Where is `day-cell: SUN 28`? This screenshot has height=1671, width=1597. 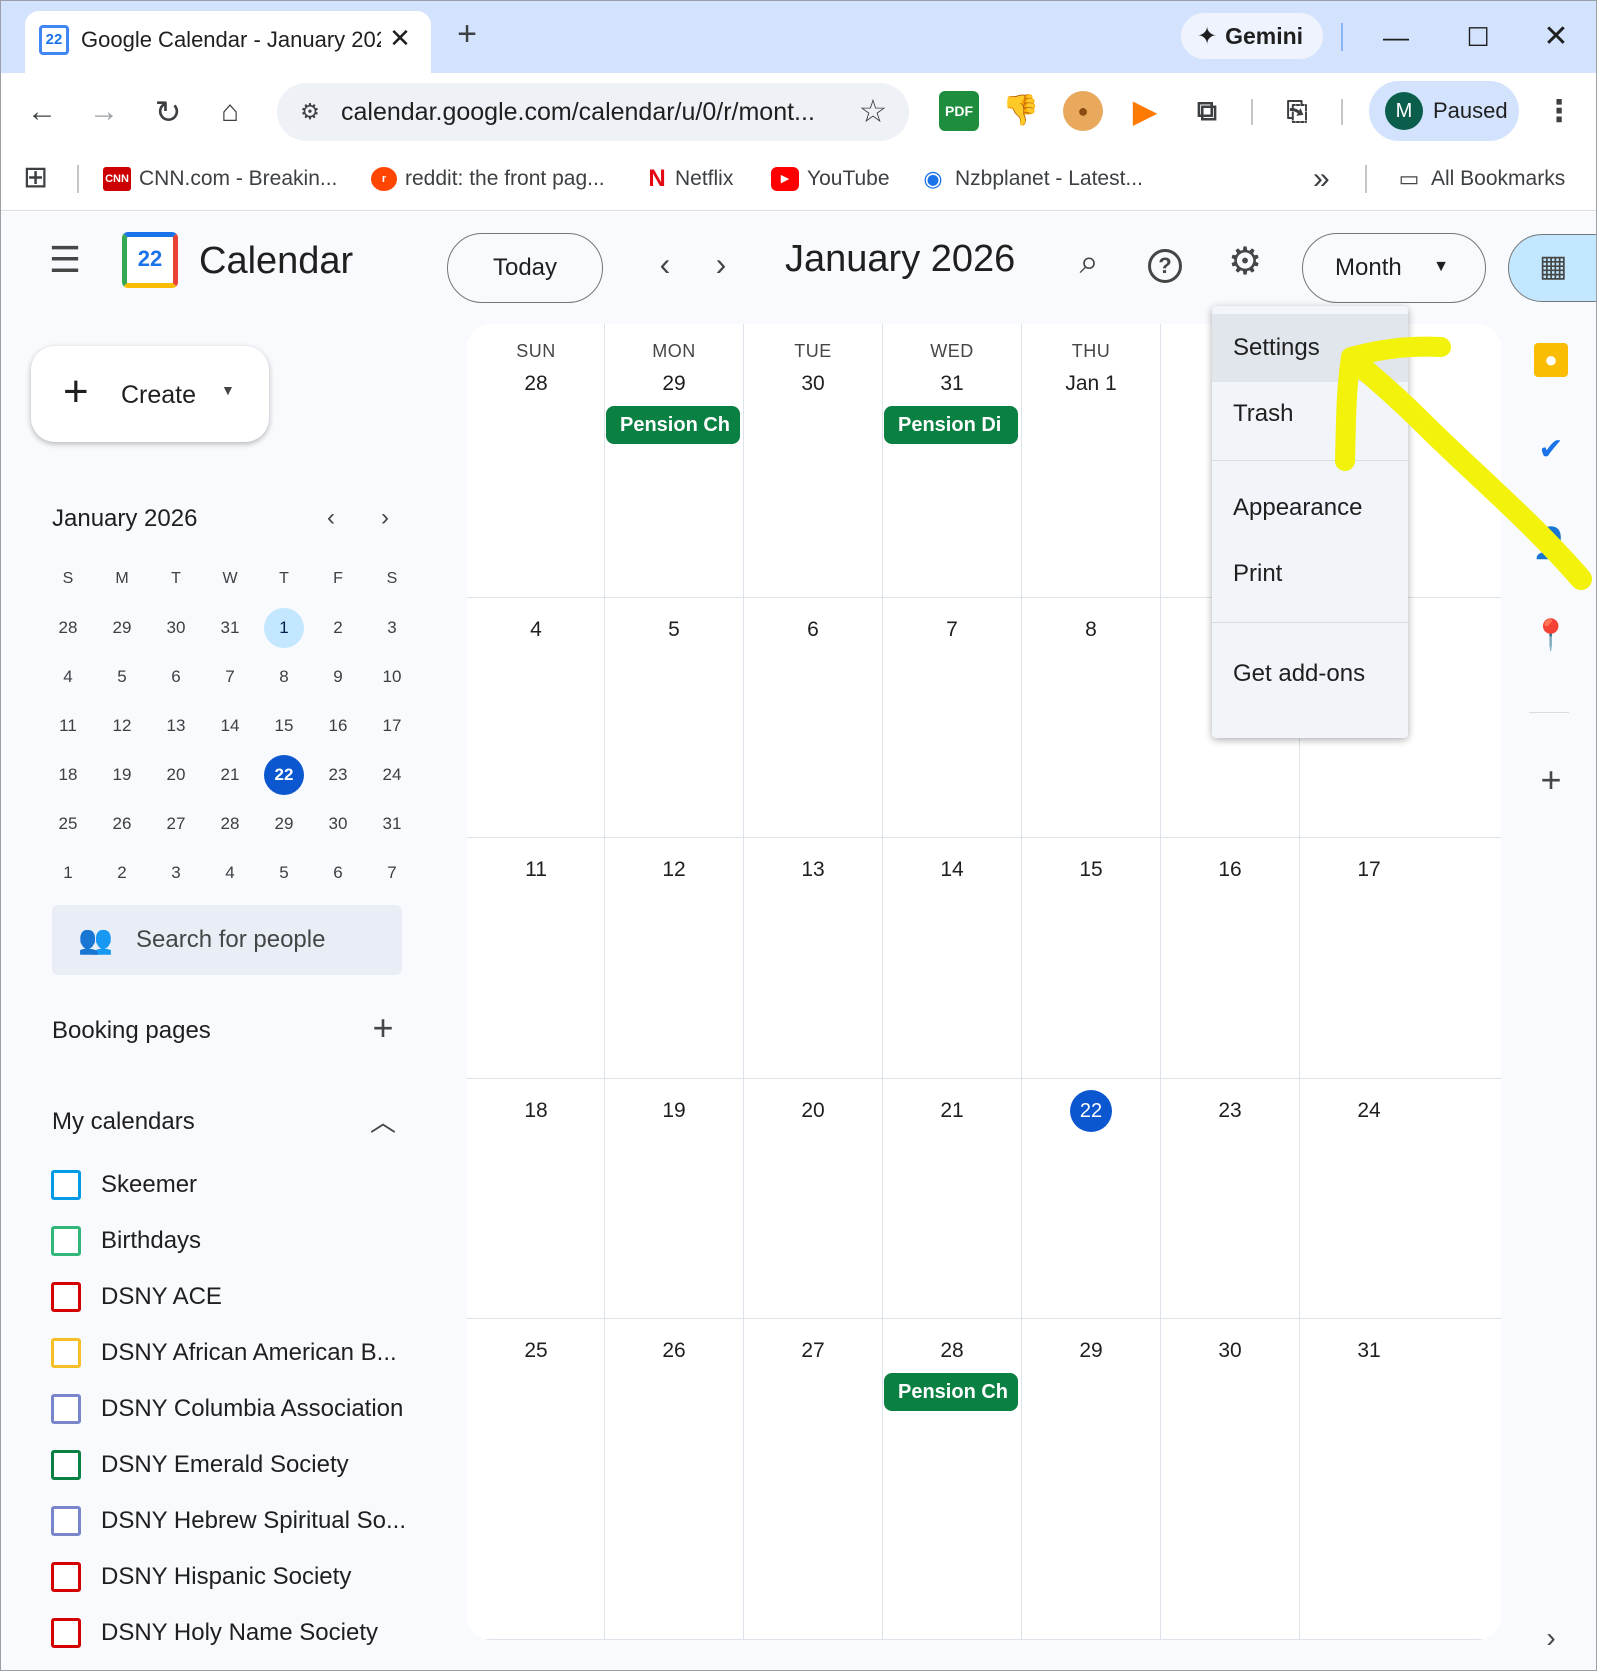 day-cell: SUN 28 is located at coordinates (536, 460).